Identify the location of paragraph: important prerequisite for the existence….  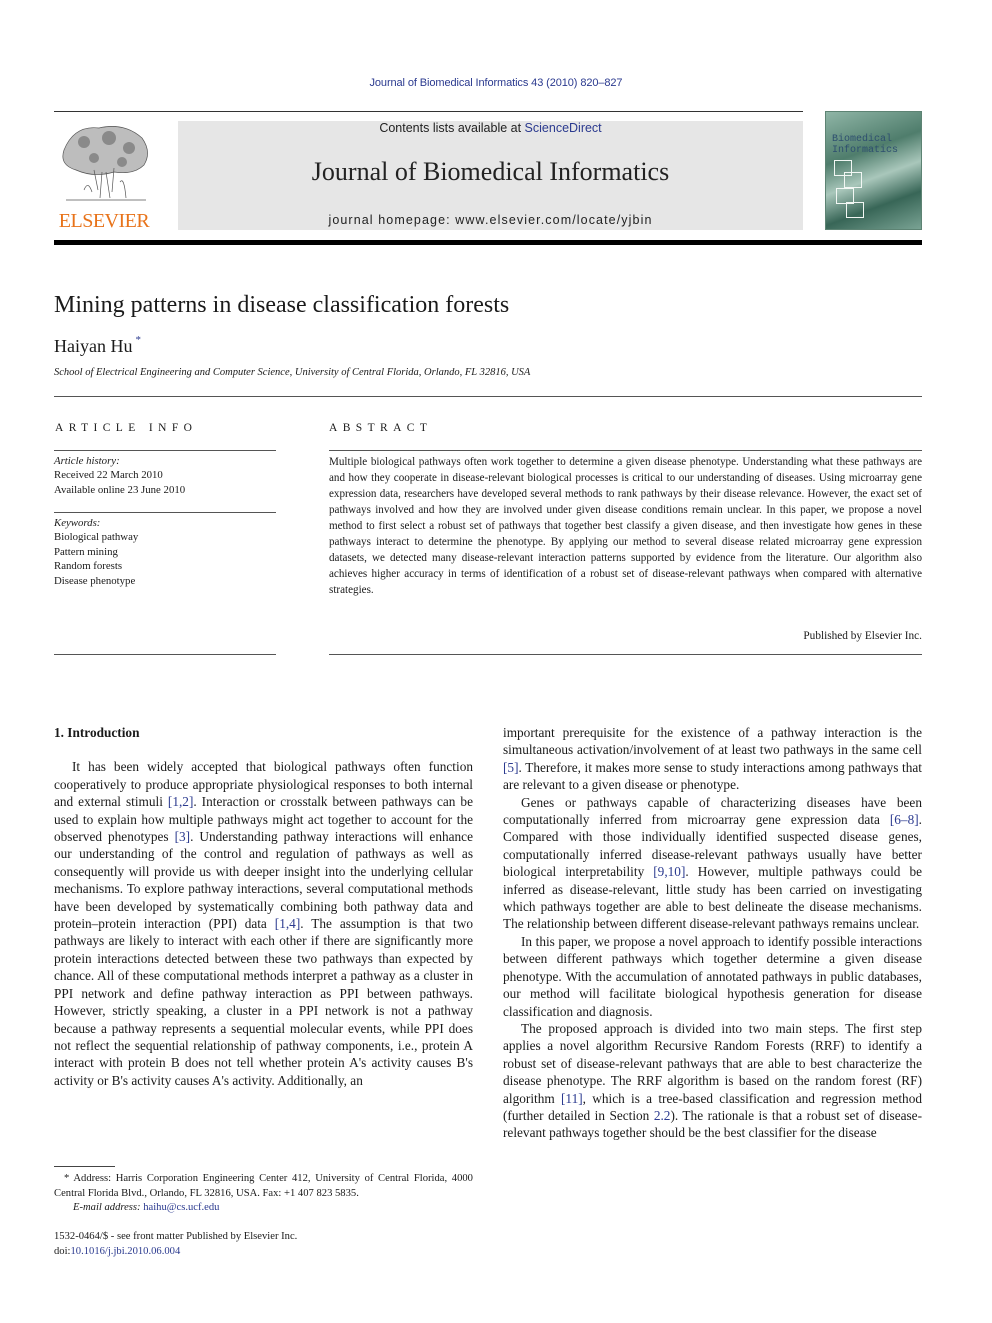
(712, 759).